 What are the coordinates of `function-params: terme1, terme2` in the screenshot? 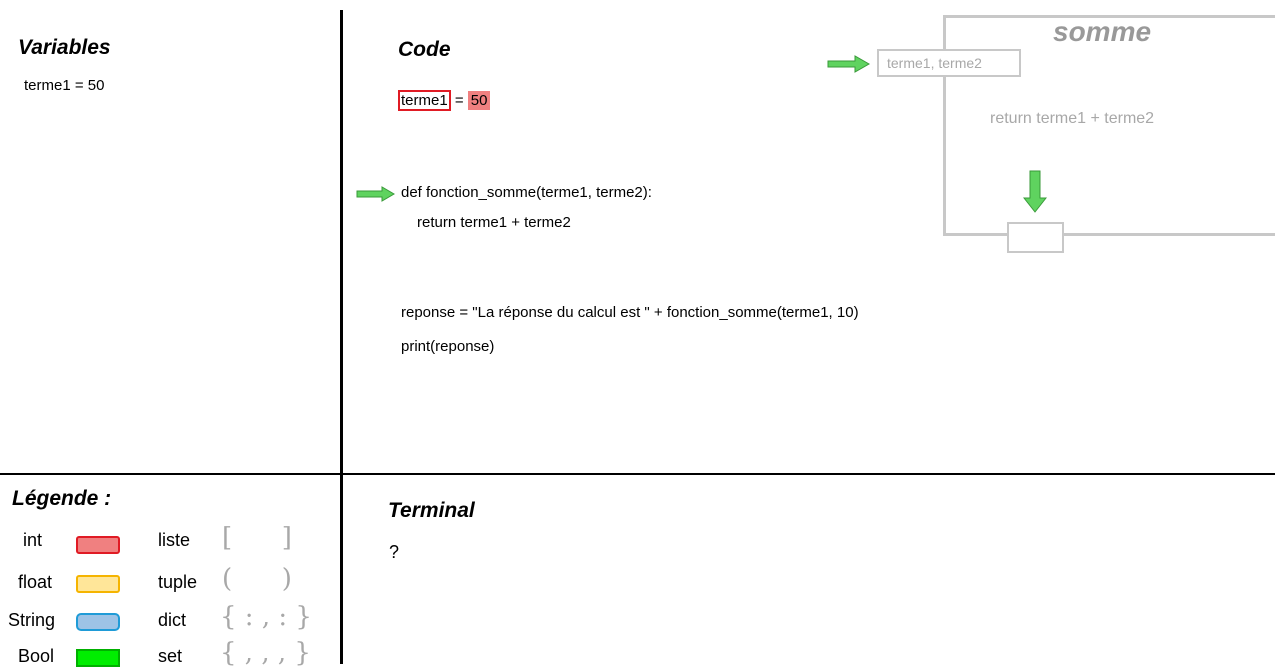 It's located at (949, 63).